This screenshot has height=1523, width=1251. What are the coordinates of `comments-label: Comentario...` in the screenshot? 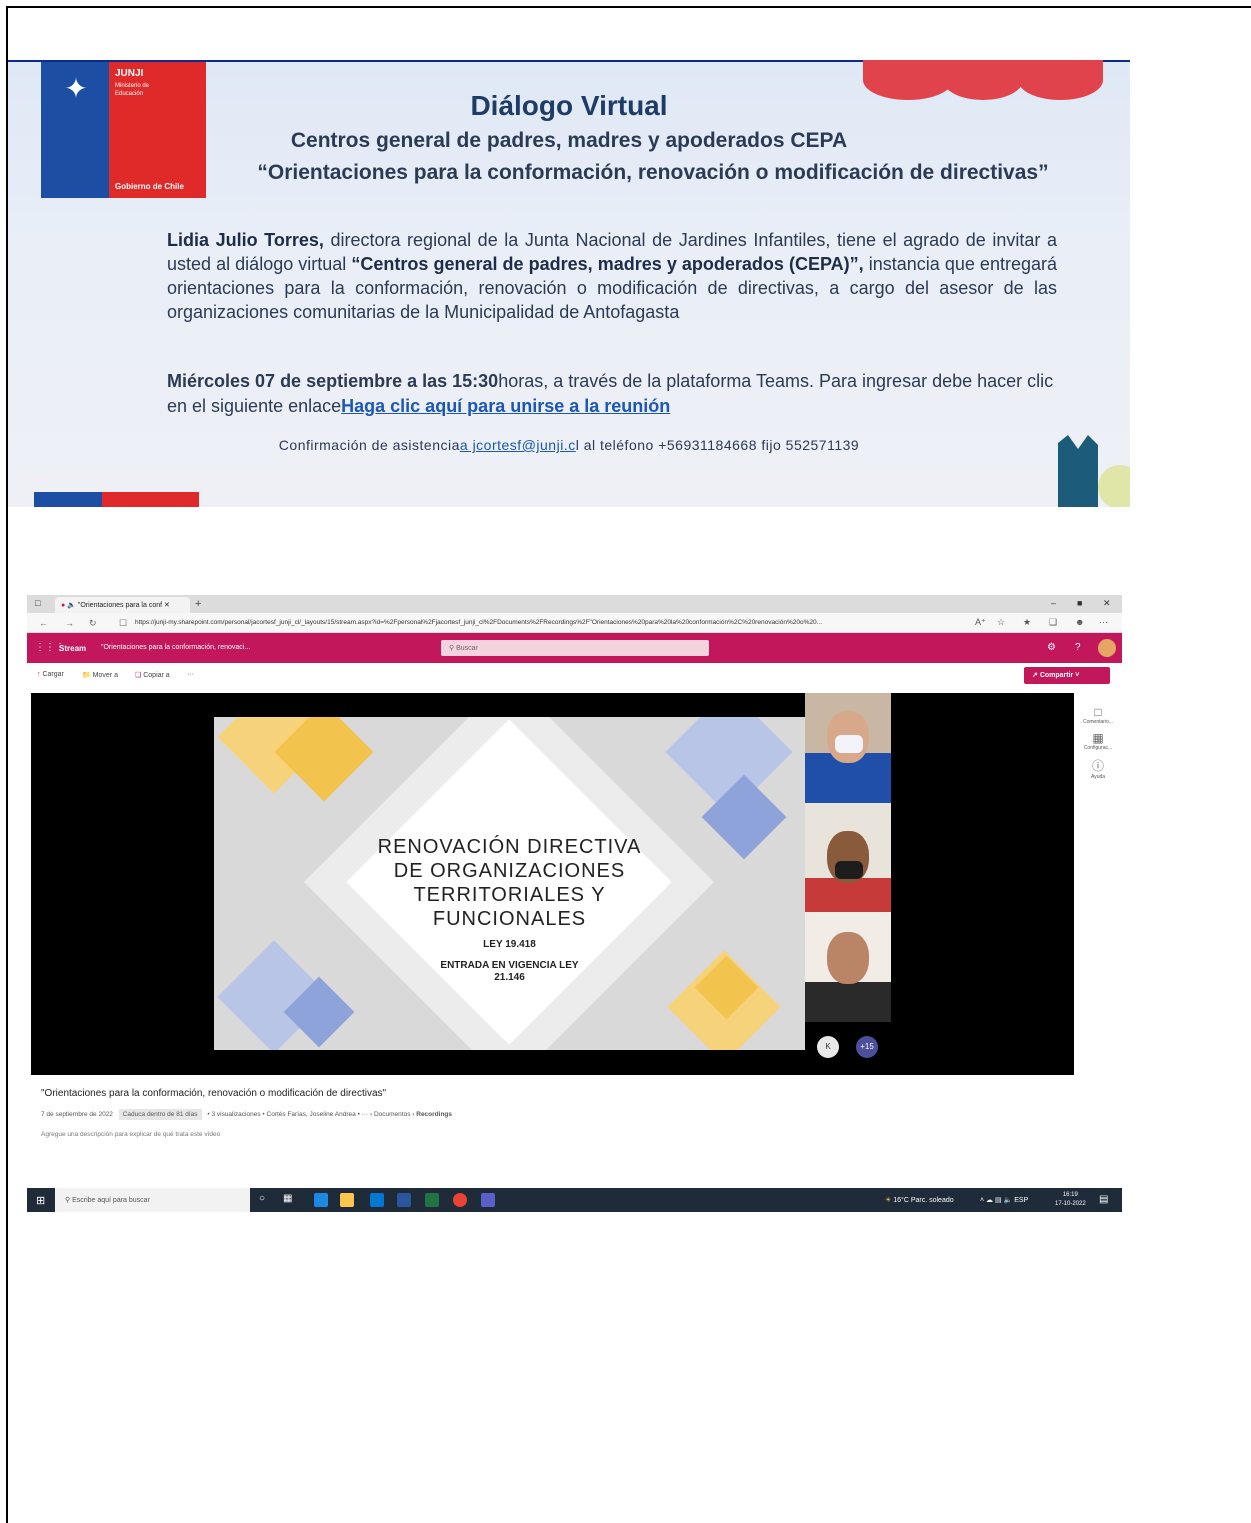 It's located at (1097, 722).